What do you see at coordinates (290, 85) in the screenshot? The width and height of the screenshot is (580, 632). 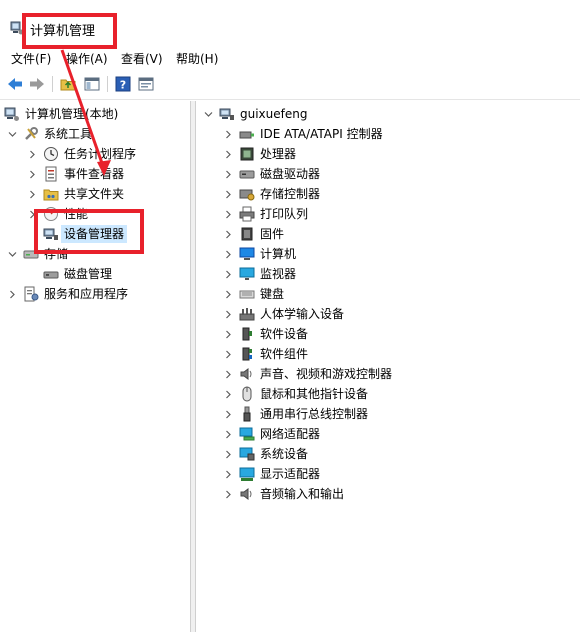 I see `toolbar: ?` at bounding box center [290, 85].